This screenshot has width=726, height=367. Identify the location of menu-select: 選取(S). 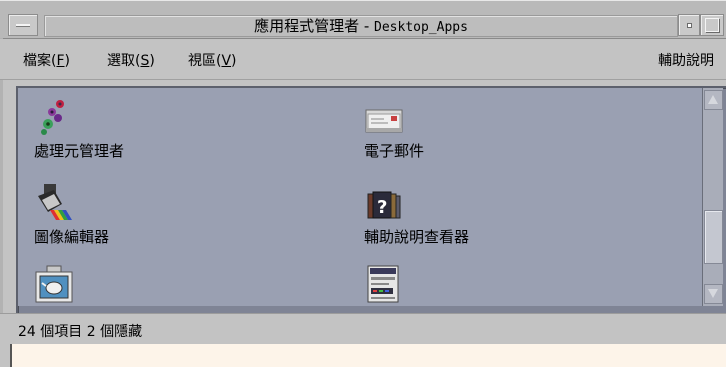
(131, 61).